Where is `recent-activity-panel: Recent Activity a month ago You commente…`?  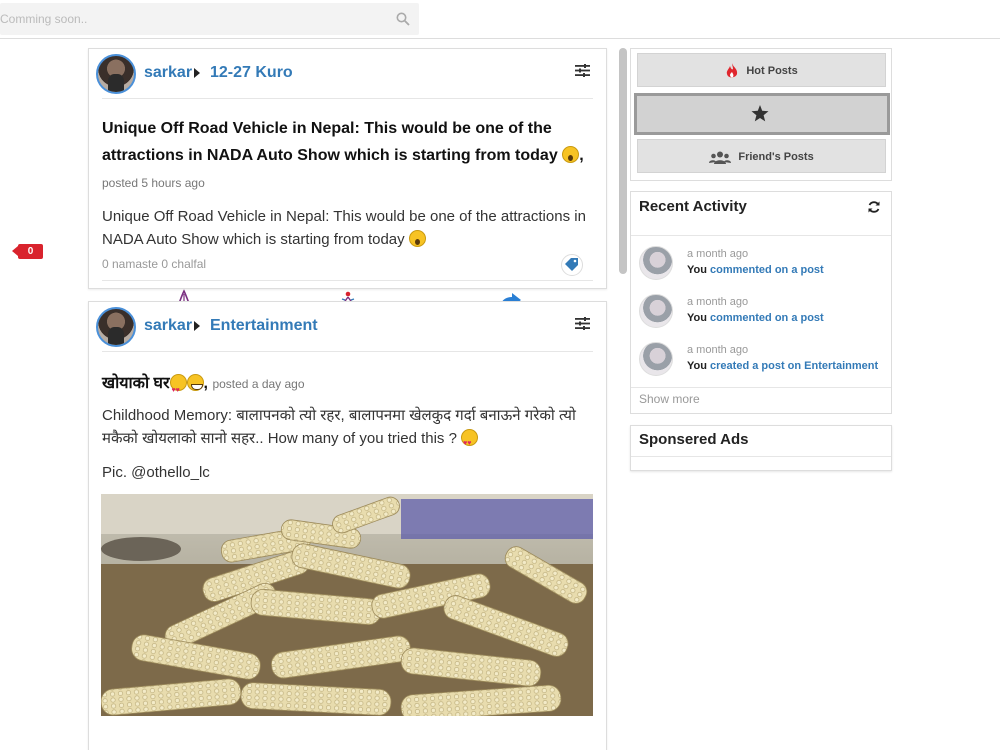
recent-activity-panel: Recent Activity a month ago You commente… is located at coordinates (761, 302).